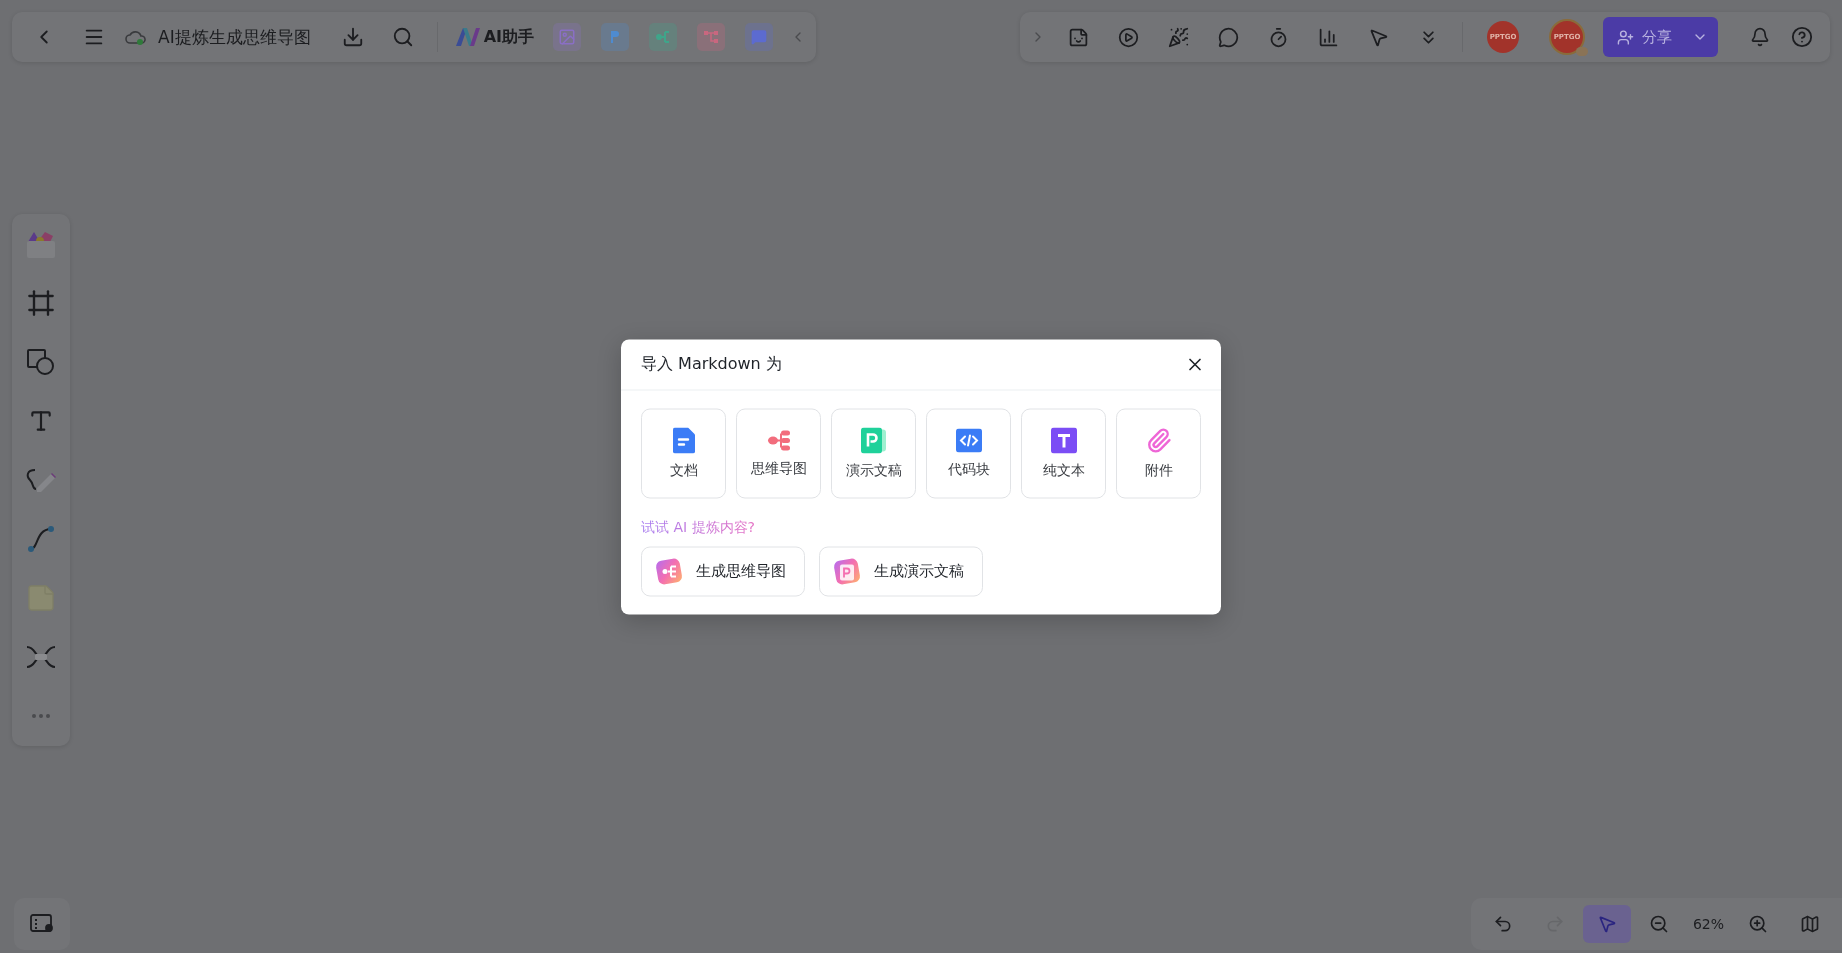  Describe the element at coordinates (402, 37) in the screenshot. I see `search-icon` at that location.